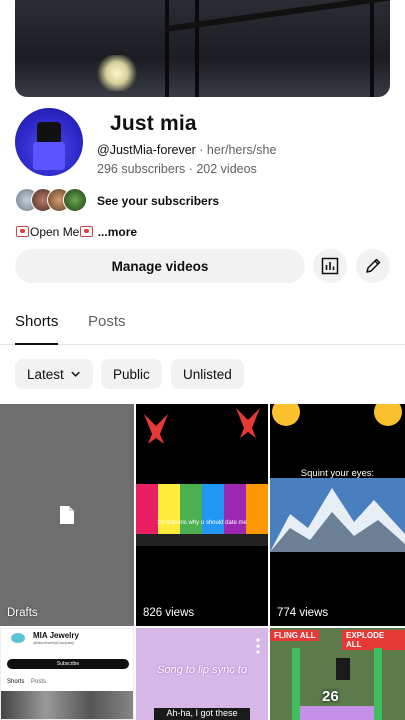 The height and width of the screenshot is (720, 405). What do you see at coordinates (37, 329) in the screenshot?
I see `tab-shorts: Shorts` at bounding box center [37, 329].